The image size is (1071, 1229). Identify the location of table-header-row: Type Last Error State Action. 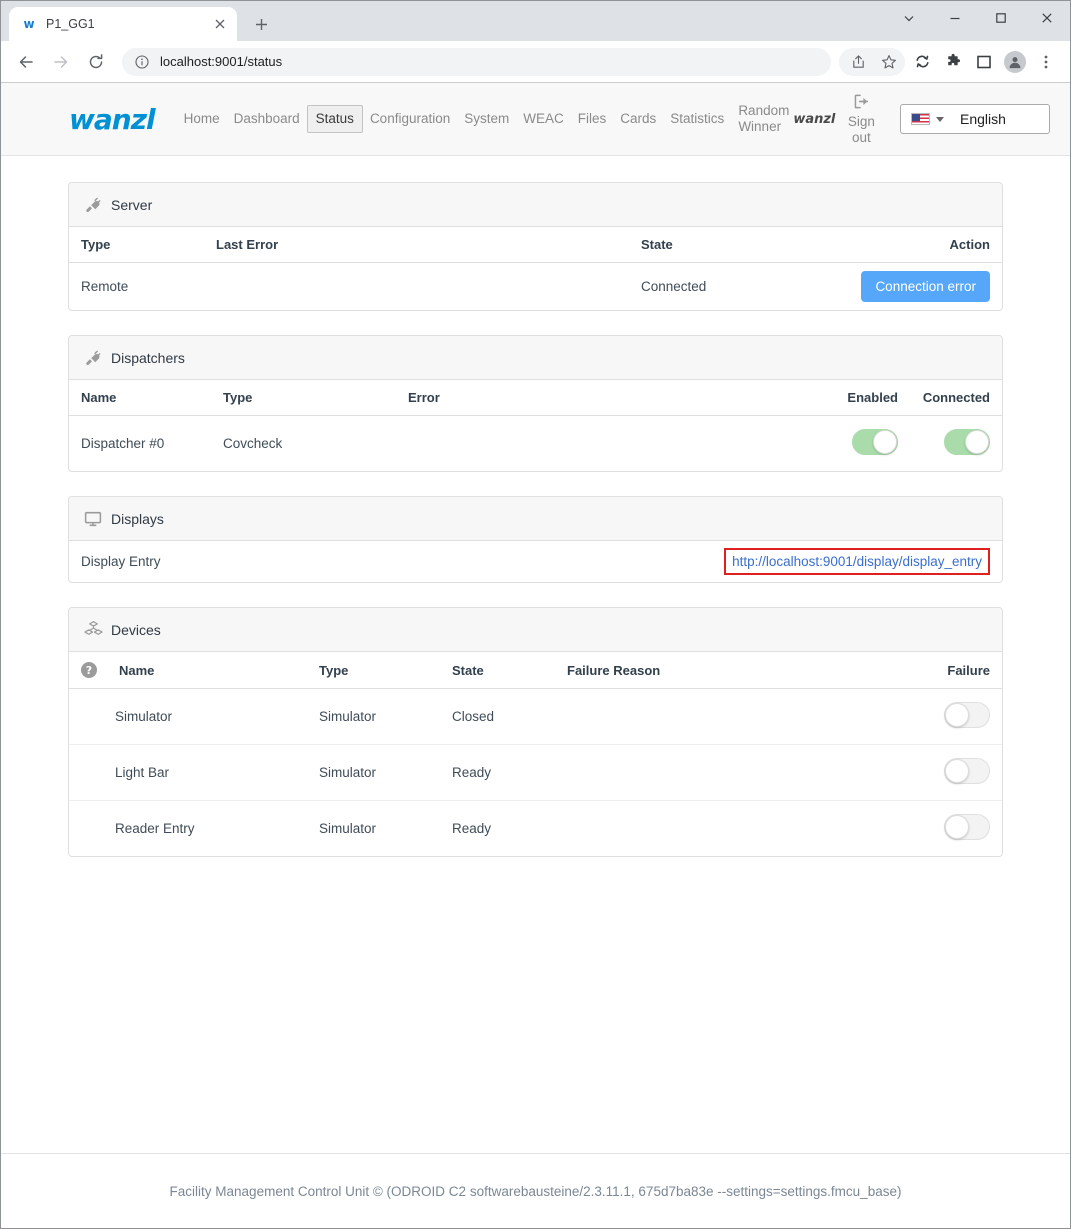
(535, 245).